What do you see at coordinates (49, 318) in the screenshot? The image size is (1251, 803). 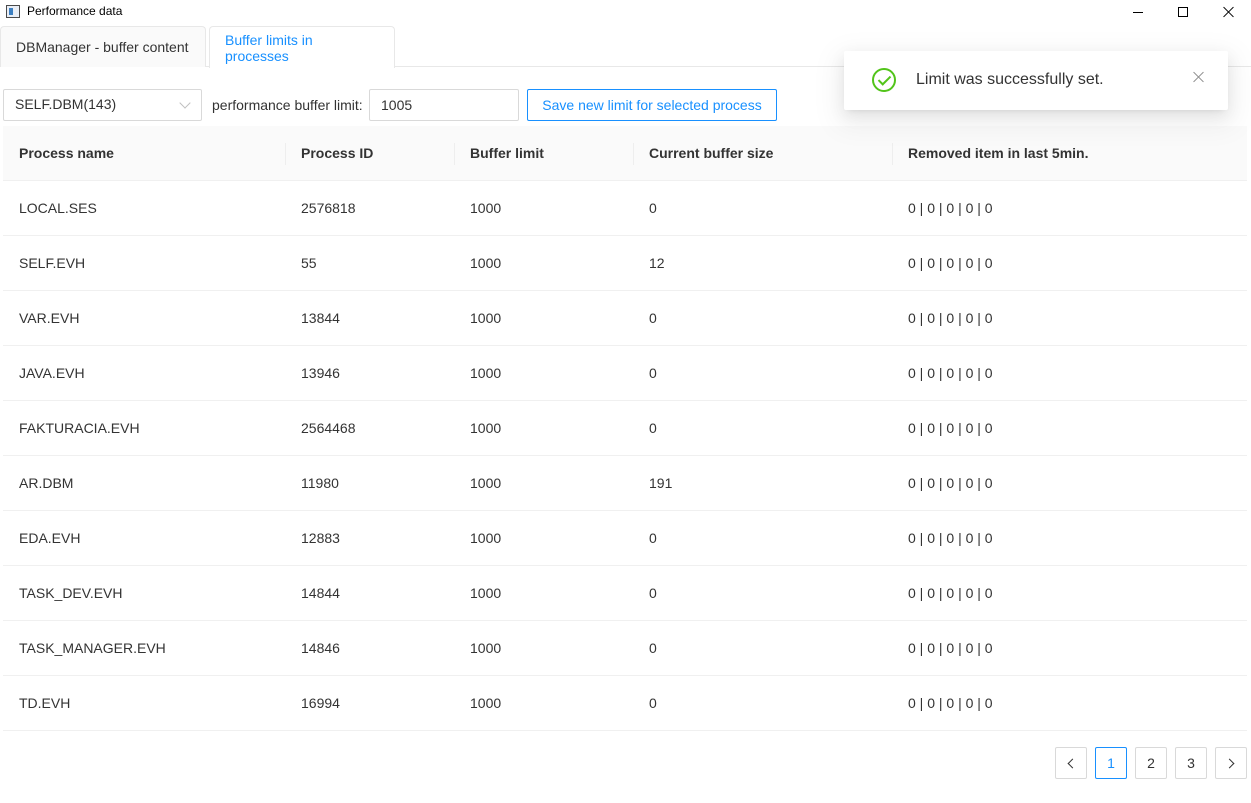 I see `process-name-cell: VAR.EVH` at bounding box center [49, 318].